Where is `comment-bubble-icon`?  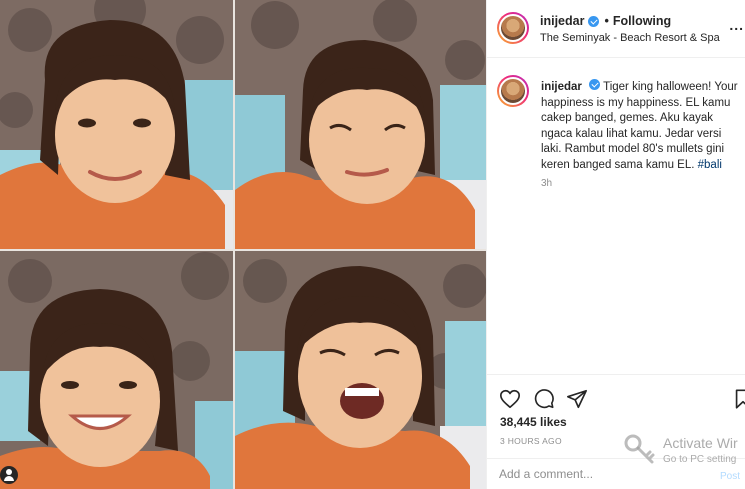
comment-bubble-icon is located at coordinates (544, 399).